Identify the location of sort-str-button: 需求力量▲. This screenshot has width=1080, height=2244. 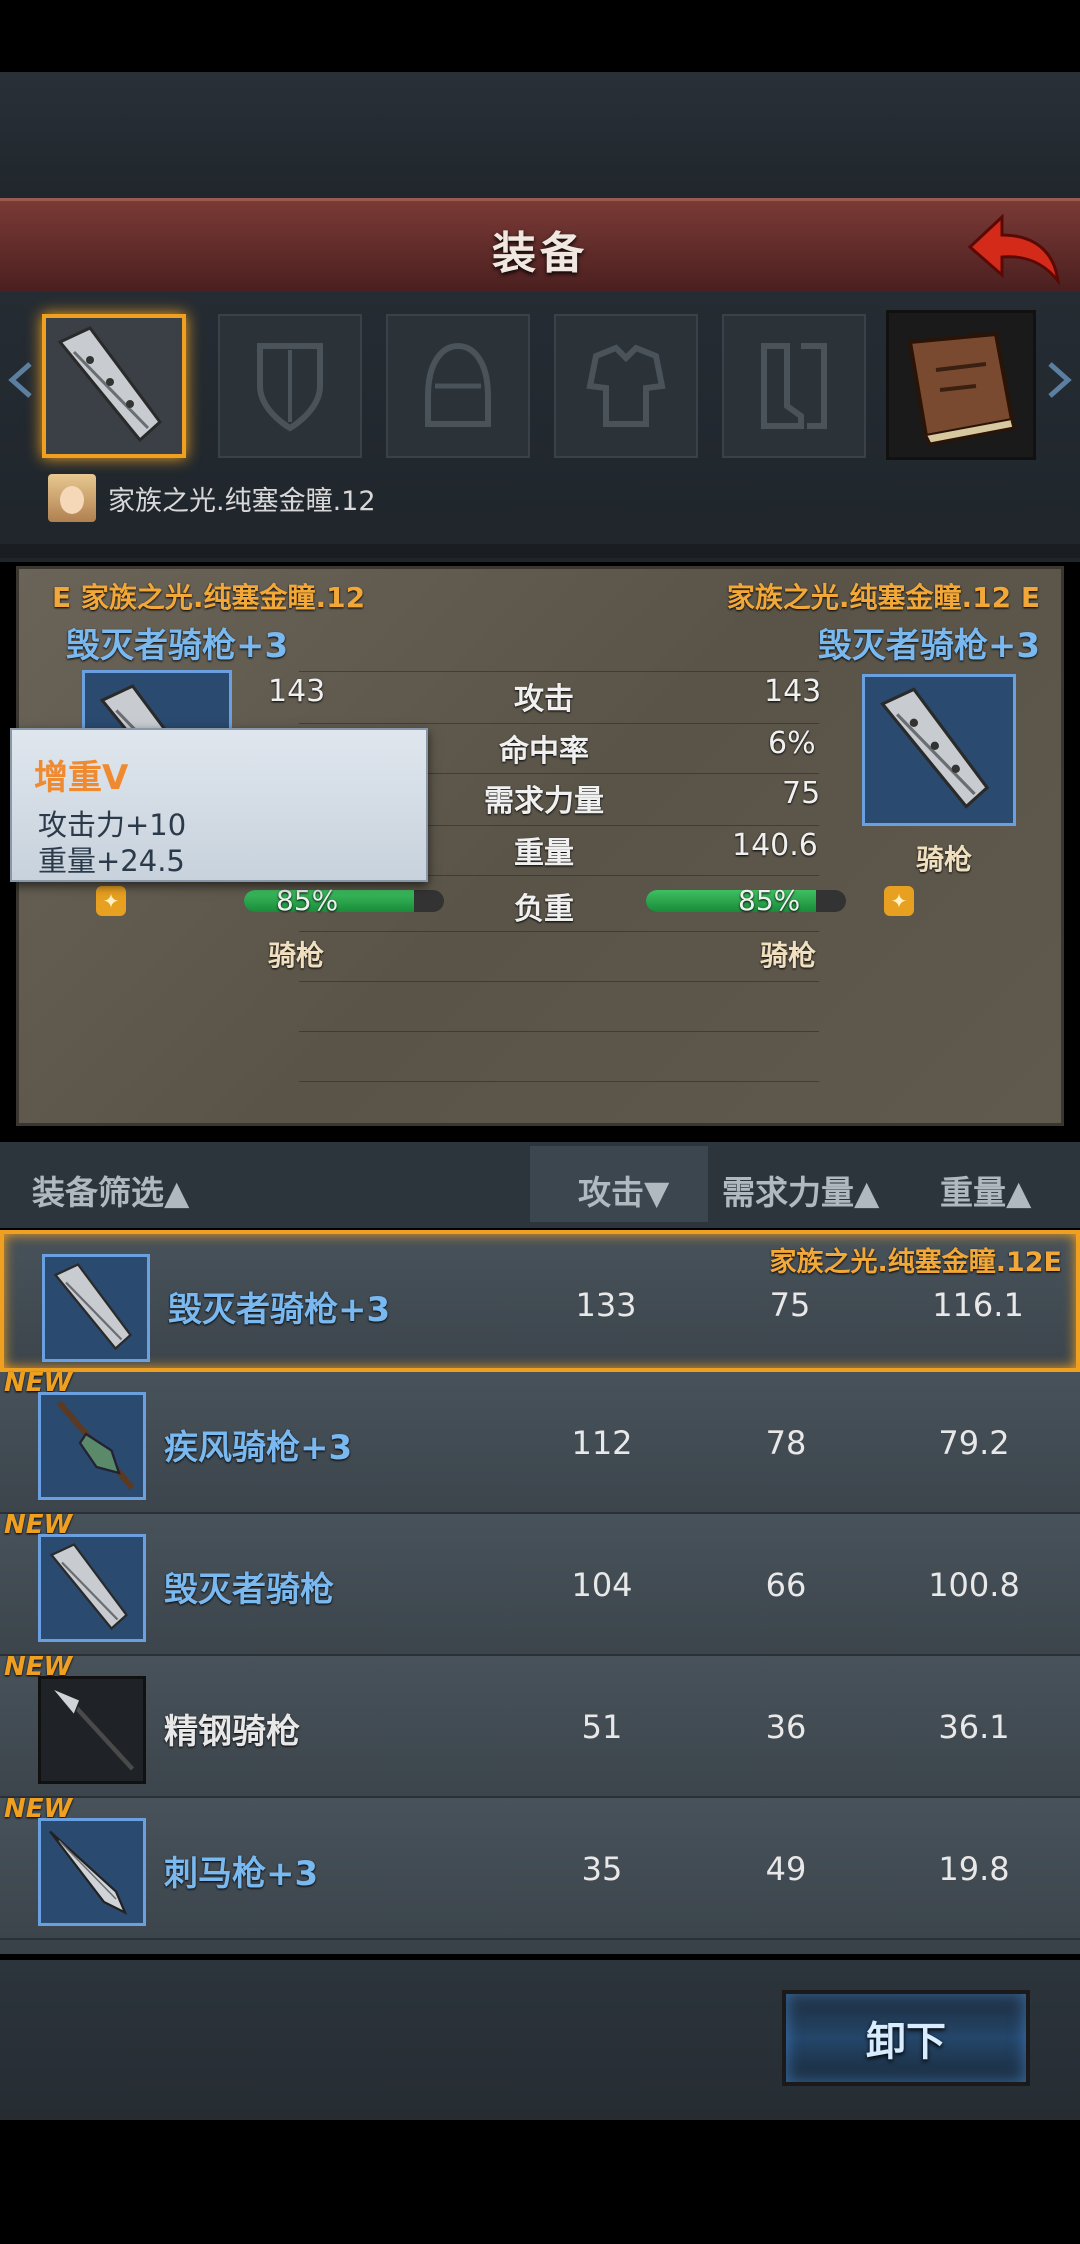
(800, 1190).